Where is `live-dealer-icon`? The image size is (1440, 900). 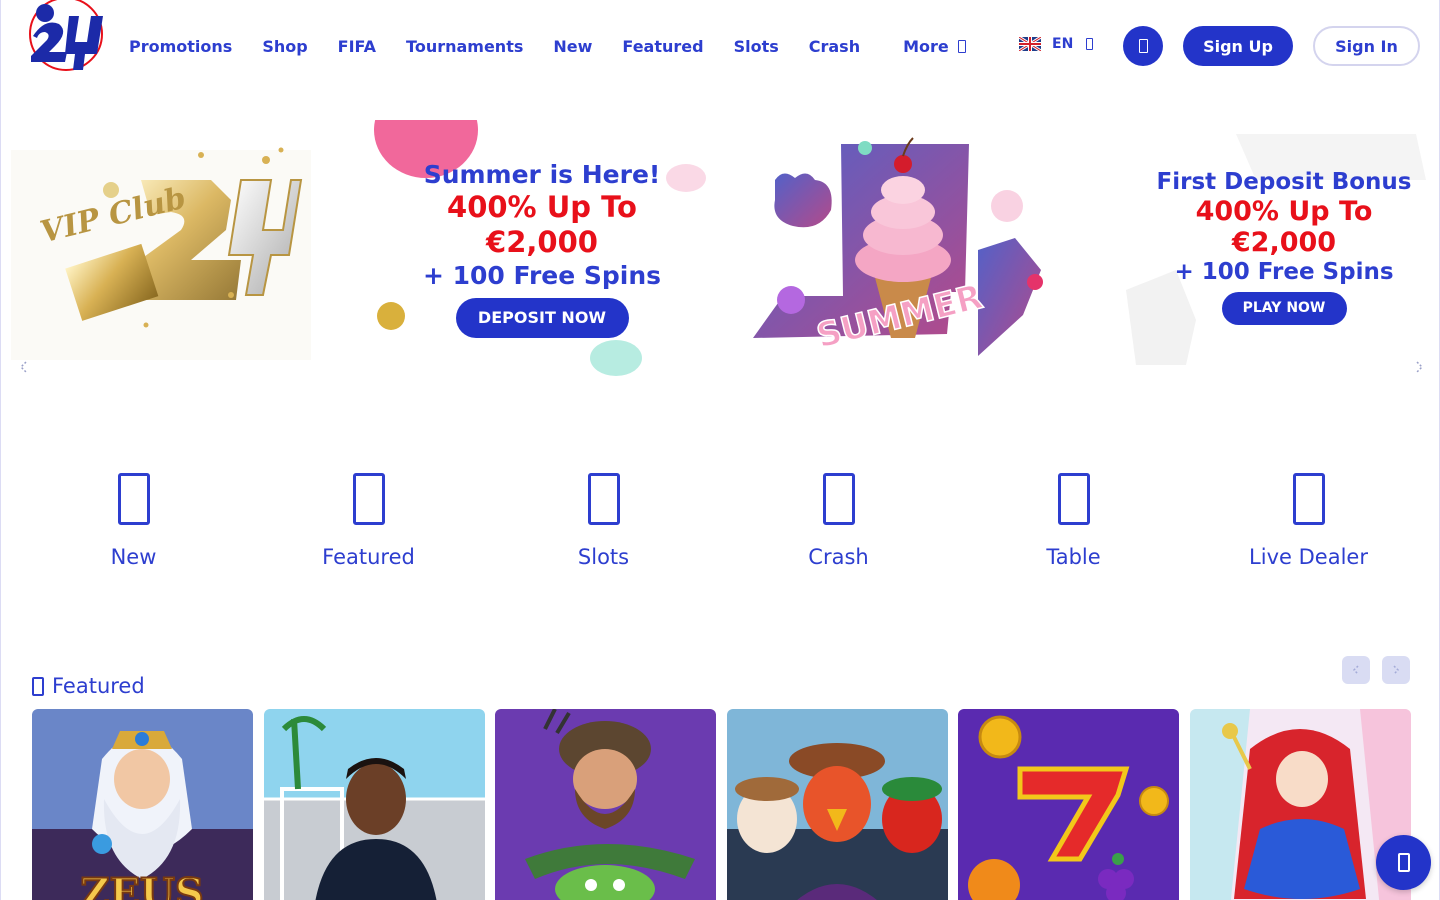
live-dealer-icon is located at coordinates (1308, 499).